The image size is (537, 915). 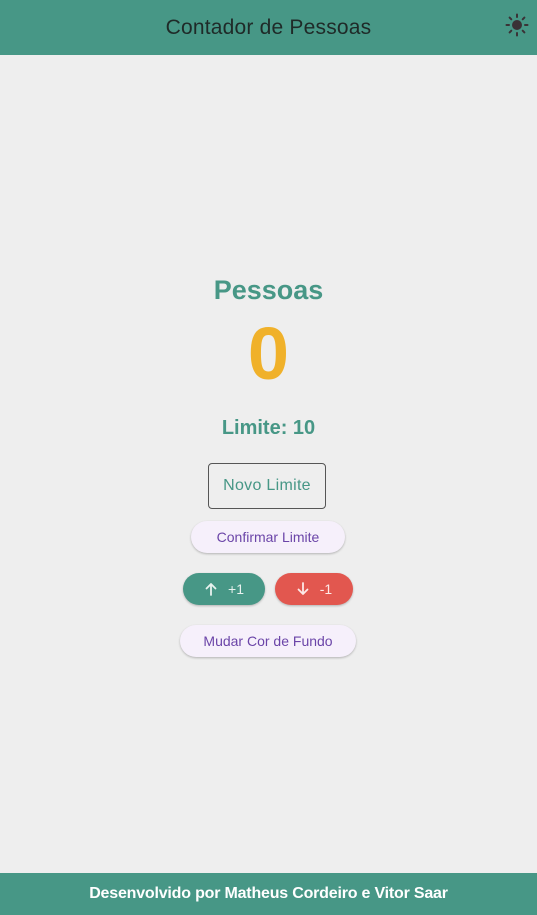 I want to click on app-title: Contador de Pessoas, so click(x=268, y=27).